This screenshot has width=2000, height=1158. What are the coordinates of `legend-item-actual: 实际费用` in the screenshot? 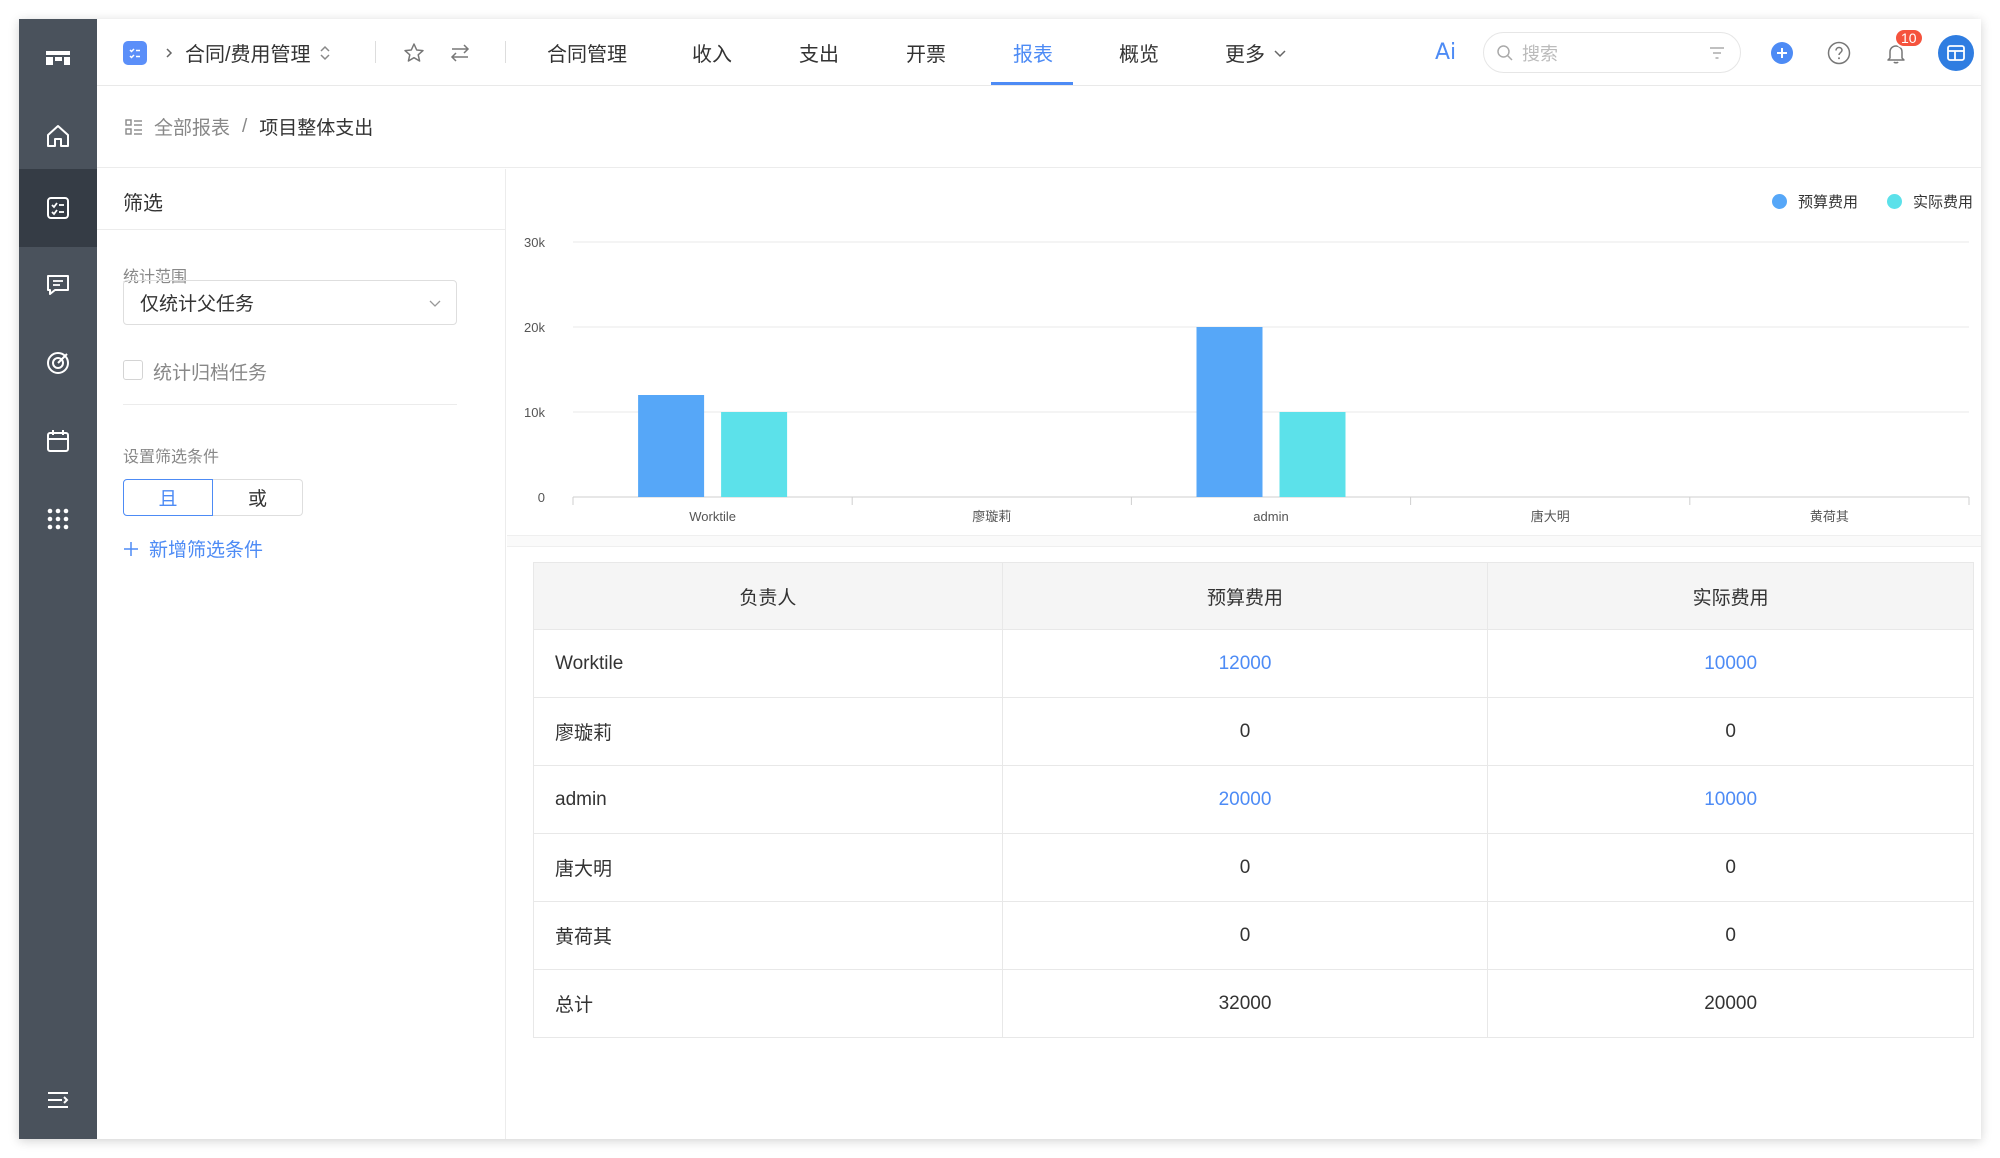 It's located at (1930, 201).